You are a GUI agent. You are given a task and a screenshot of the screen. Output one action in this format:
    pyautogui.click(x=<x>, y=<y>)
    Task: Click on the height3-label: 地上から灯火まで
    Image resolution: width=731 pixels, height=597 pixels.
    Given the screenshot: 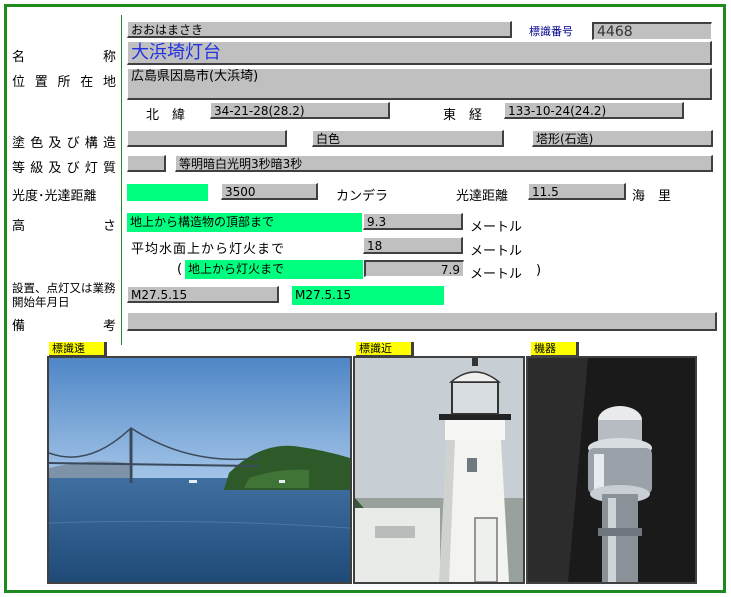 What is the action you would take?
    pyautogui.click(x=274, y=269)
    